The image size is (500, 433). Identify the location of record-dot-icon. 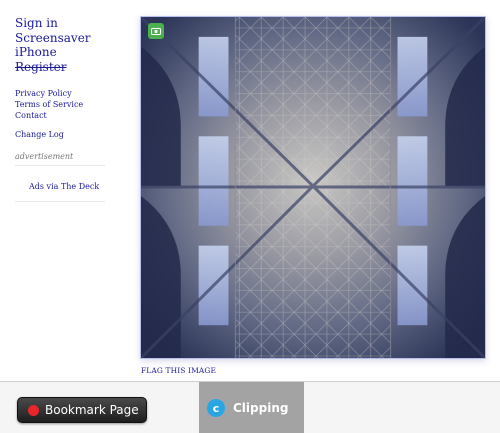
(33, 410).